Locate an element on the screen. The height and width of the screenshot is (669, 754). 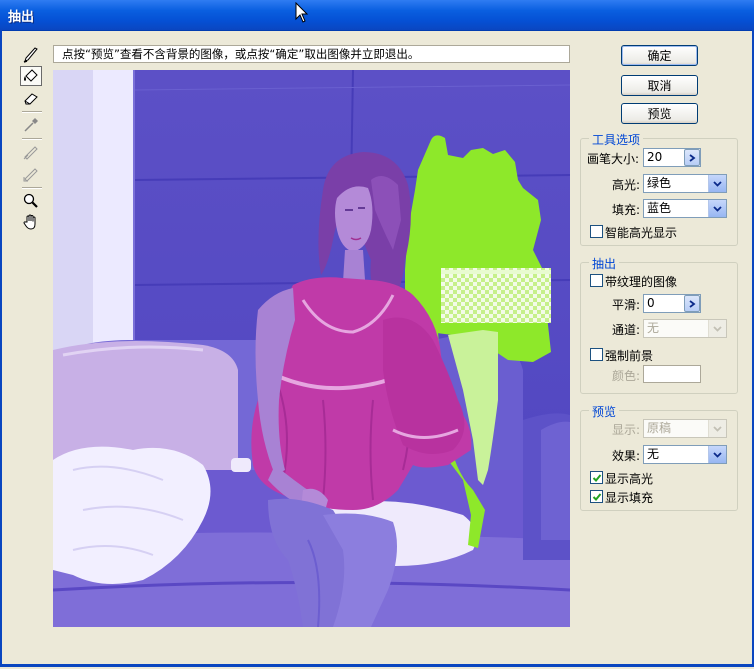
hand-icon is located at coordinates (29, 222).